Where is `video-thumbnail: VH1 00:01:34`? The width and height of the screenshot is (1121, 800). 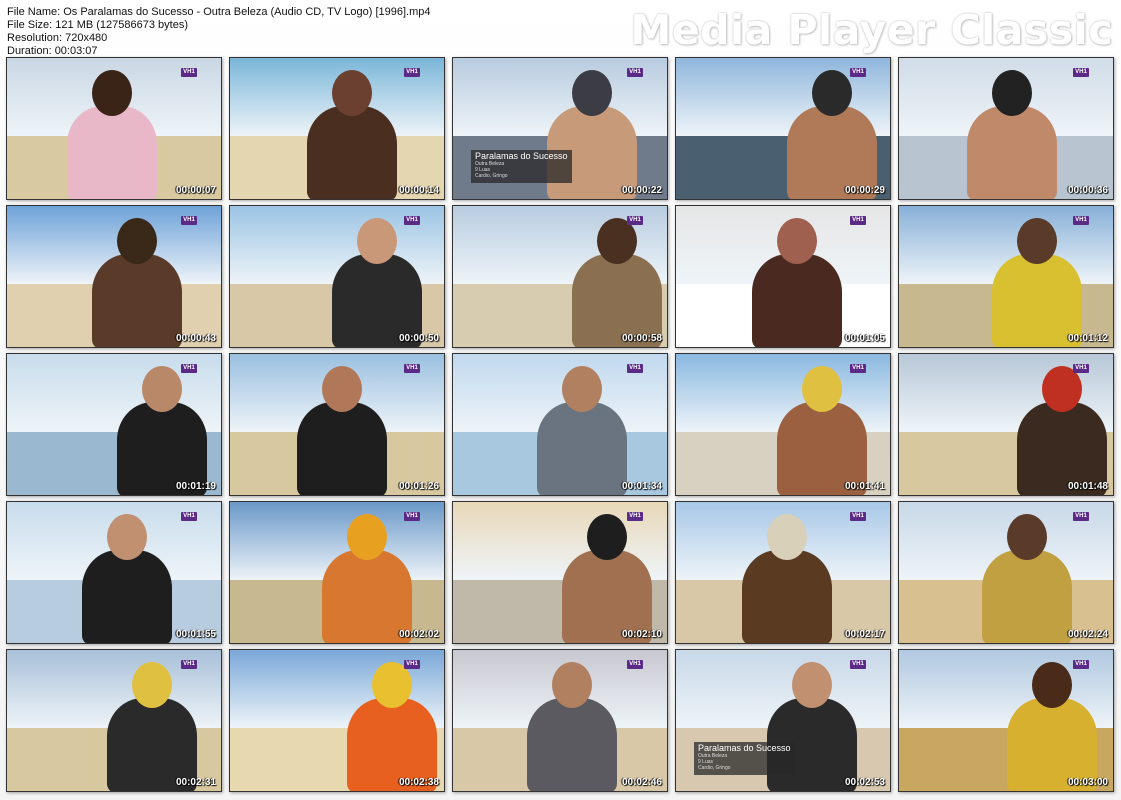 video-thumbnail: VH1 00:01:34 is located at coordinates (560, 424).